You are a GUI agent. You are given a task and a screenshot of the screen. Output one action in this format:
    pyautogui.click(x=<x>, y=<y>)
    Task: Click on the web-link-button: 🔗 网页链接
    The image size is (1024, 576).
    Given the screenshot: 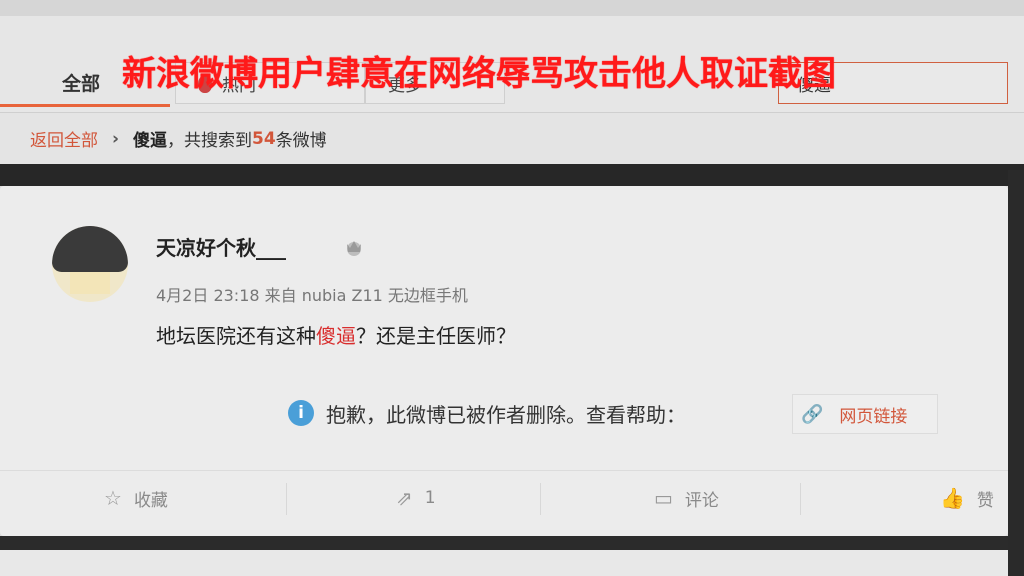 What is the action you would take?
    pyautogui.click(x=865, y=414)
    